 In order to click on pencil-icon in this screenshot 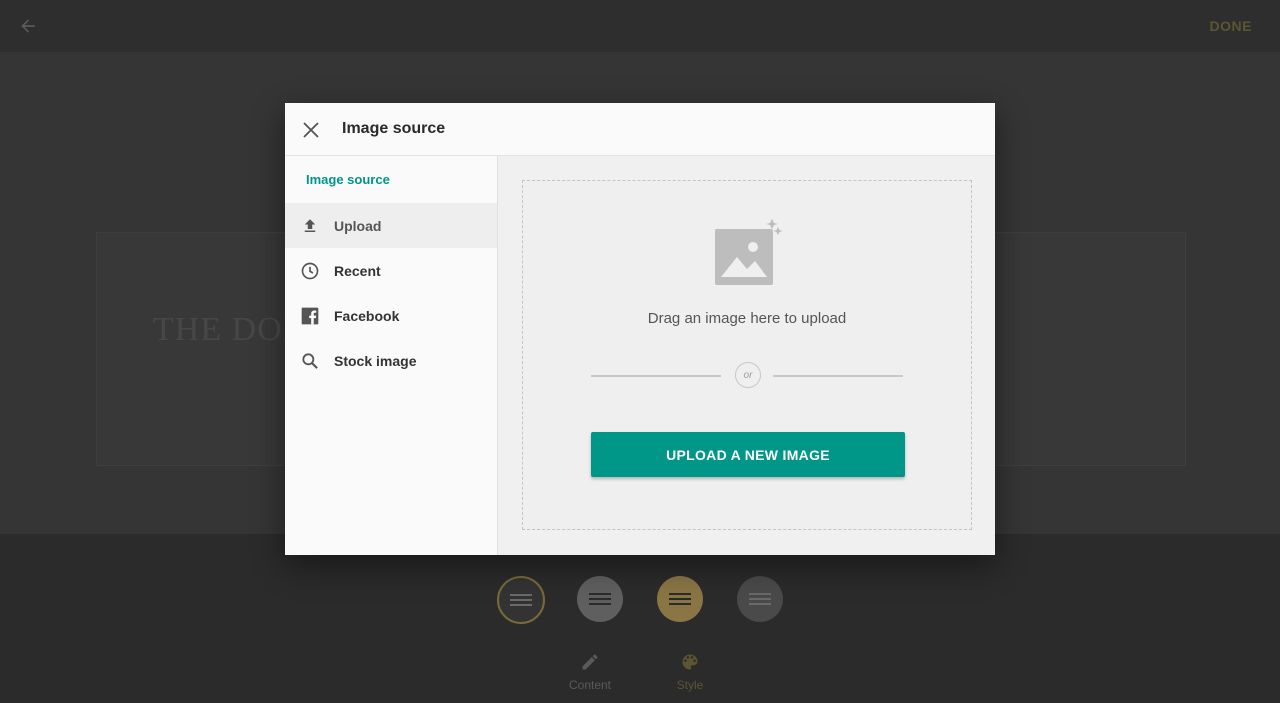, I will do `click(590, 662)`.